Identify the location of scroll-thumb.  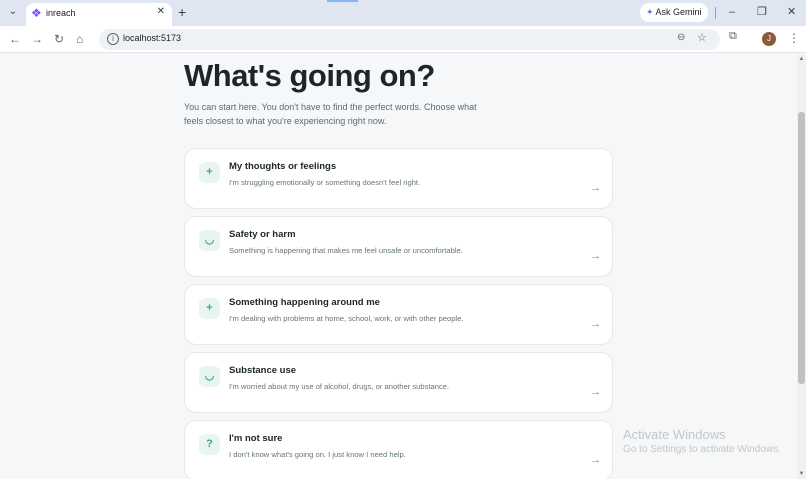
(801, 248).